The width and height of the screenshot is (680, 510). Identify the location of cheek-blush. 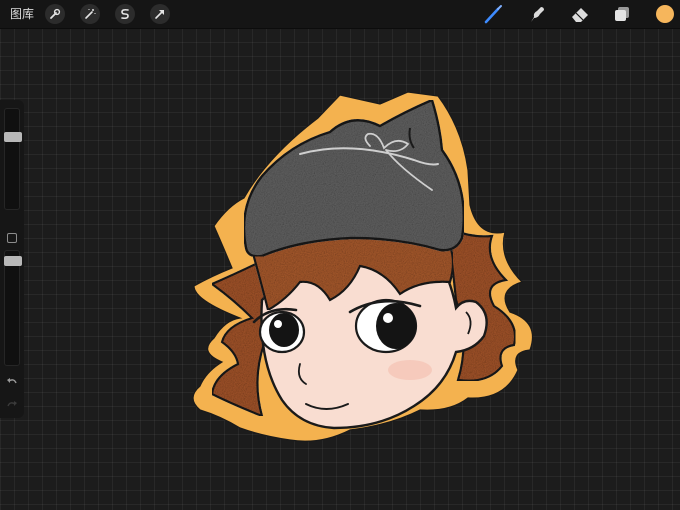
(410, 370).